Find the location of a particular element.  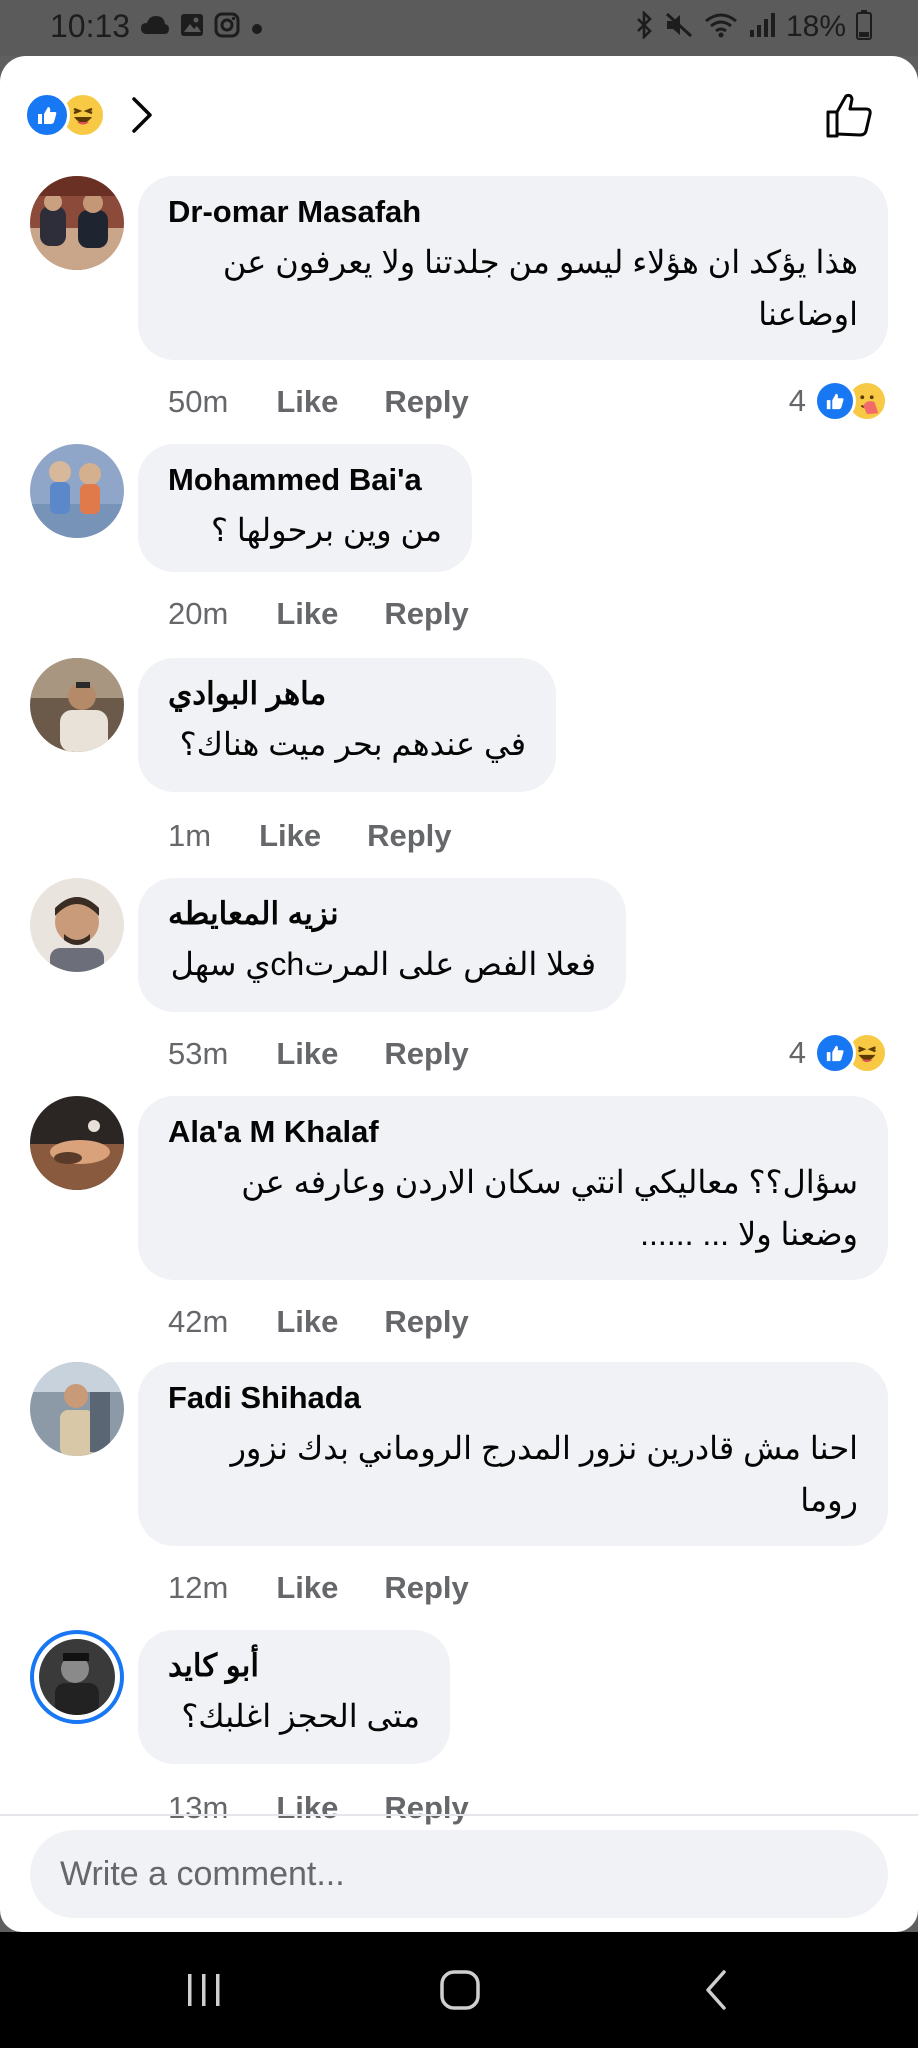

comment-text: متى الحجز اغلبك؟ is located at coordinates (300, 1716).